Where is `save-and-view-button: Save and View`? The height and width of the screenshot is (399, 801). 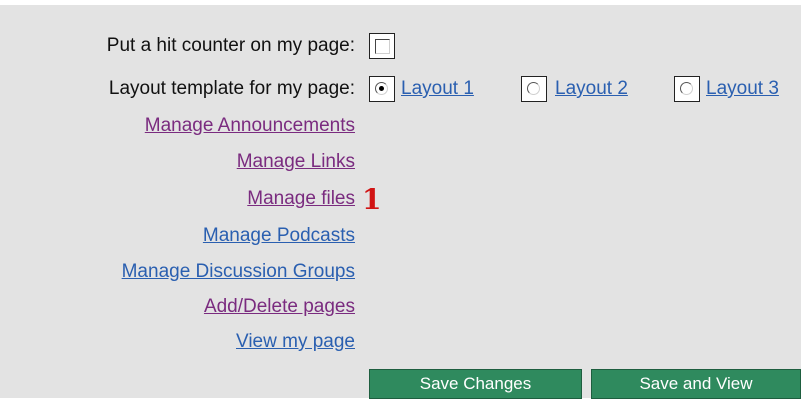
save-and-view-button: Save and View is located at coordinates (696, 384).